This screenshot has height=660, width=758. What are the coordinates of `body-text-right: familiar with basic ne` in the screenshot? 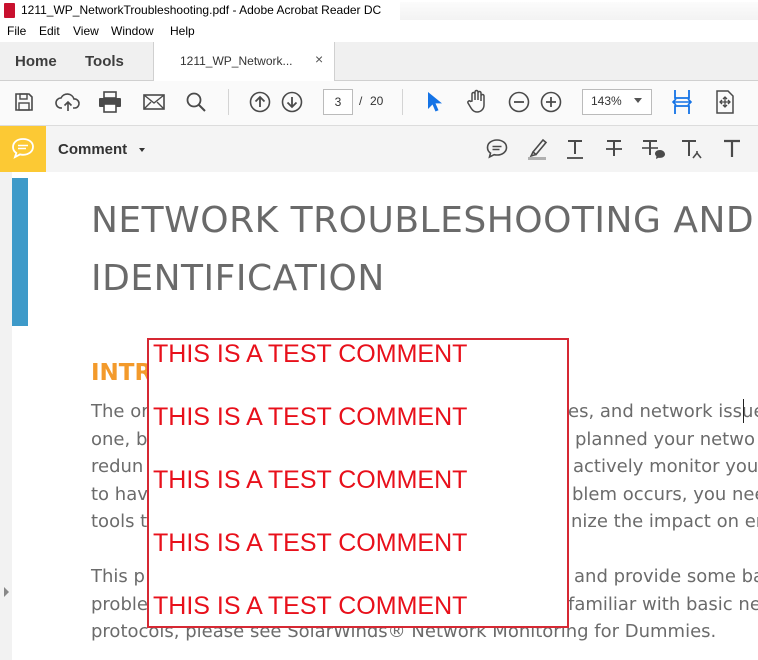 It's located at (663, 604).